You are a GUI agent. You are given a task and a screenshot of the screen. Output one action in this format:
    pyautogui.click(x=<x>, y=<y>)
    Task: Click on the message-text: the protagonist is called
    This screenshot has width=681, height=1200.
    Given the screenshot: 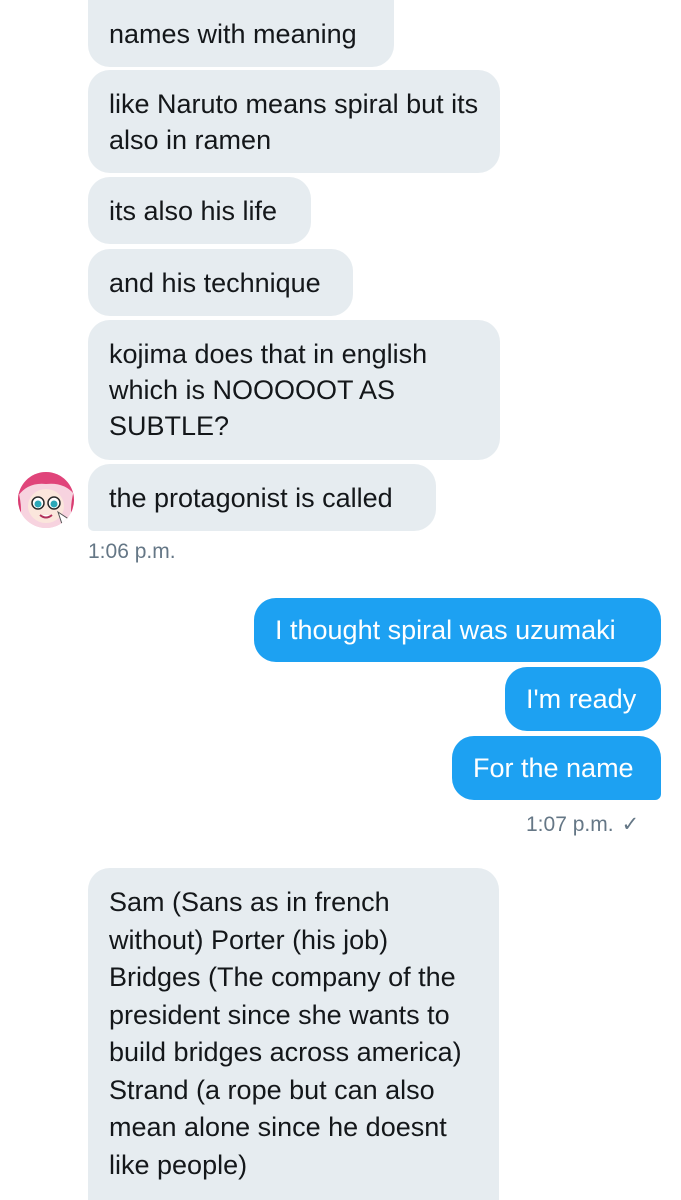 What is the action you would take?
    pyautogui.click(x=251, y=497)
    